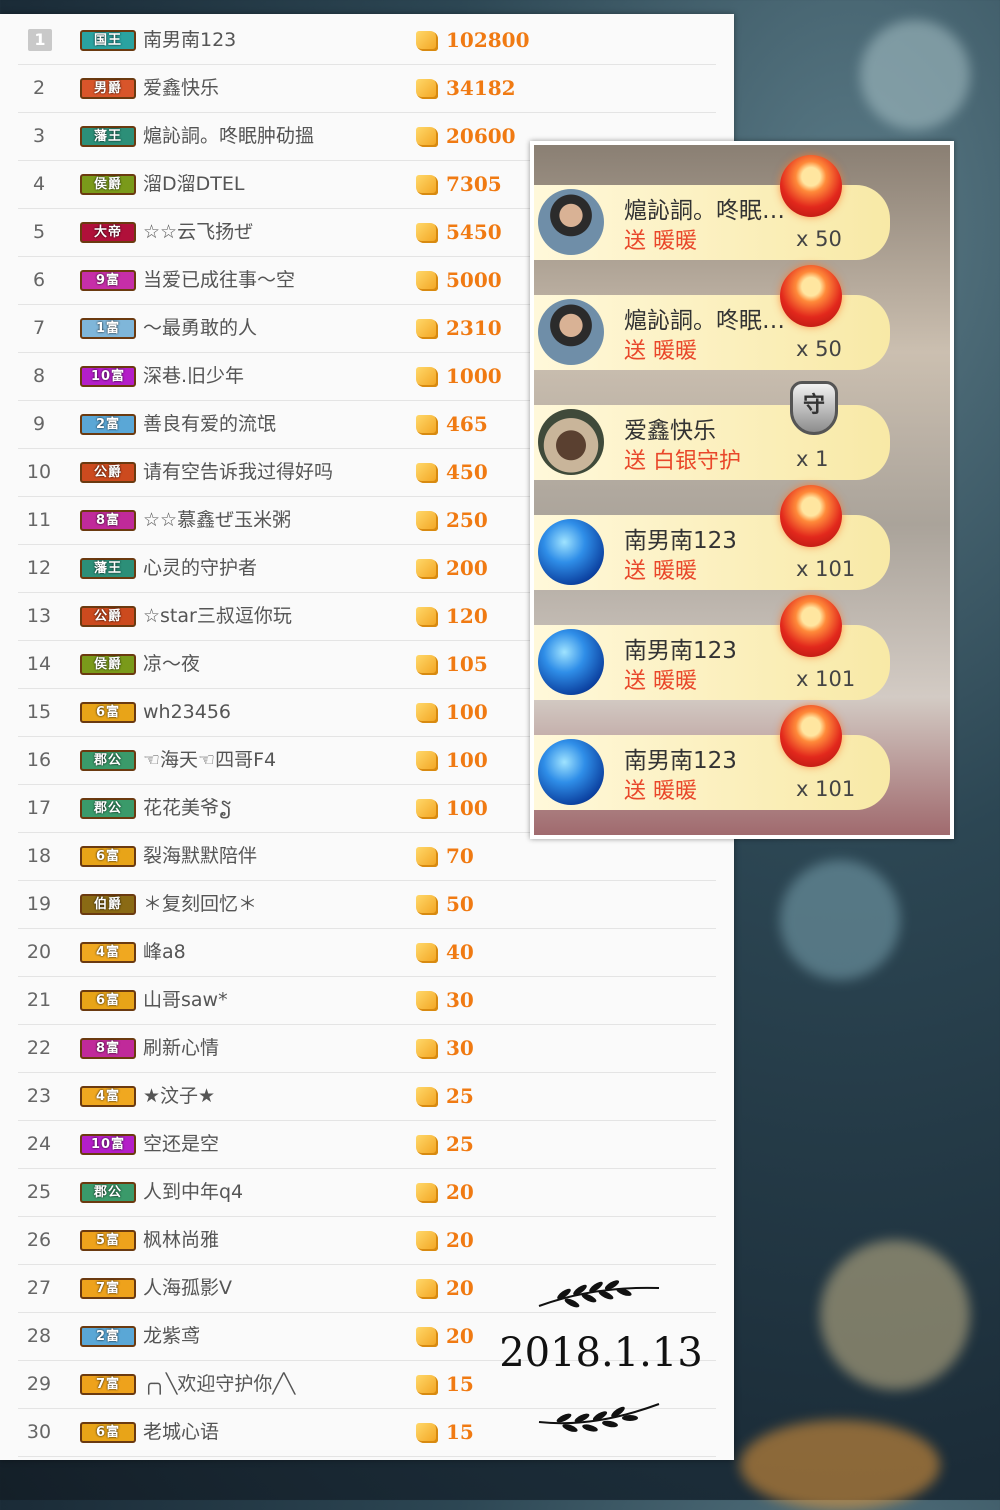  What do you see at coordinates (367, 905) in the screenshot?
I see `ranking-row: 19 伯爵 ＊复刻回忆＊ 50` at bounding box center [367, 905].